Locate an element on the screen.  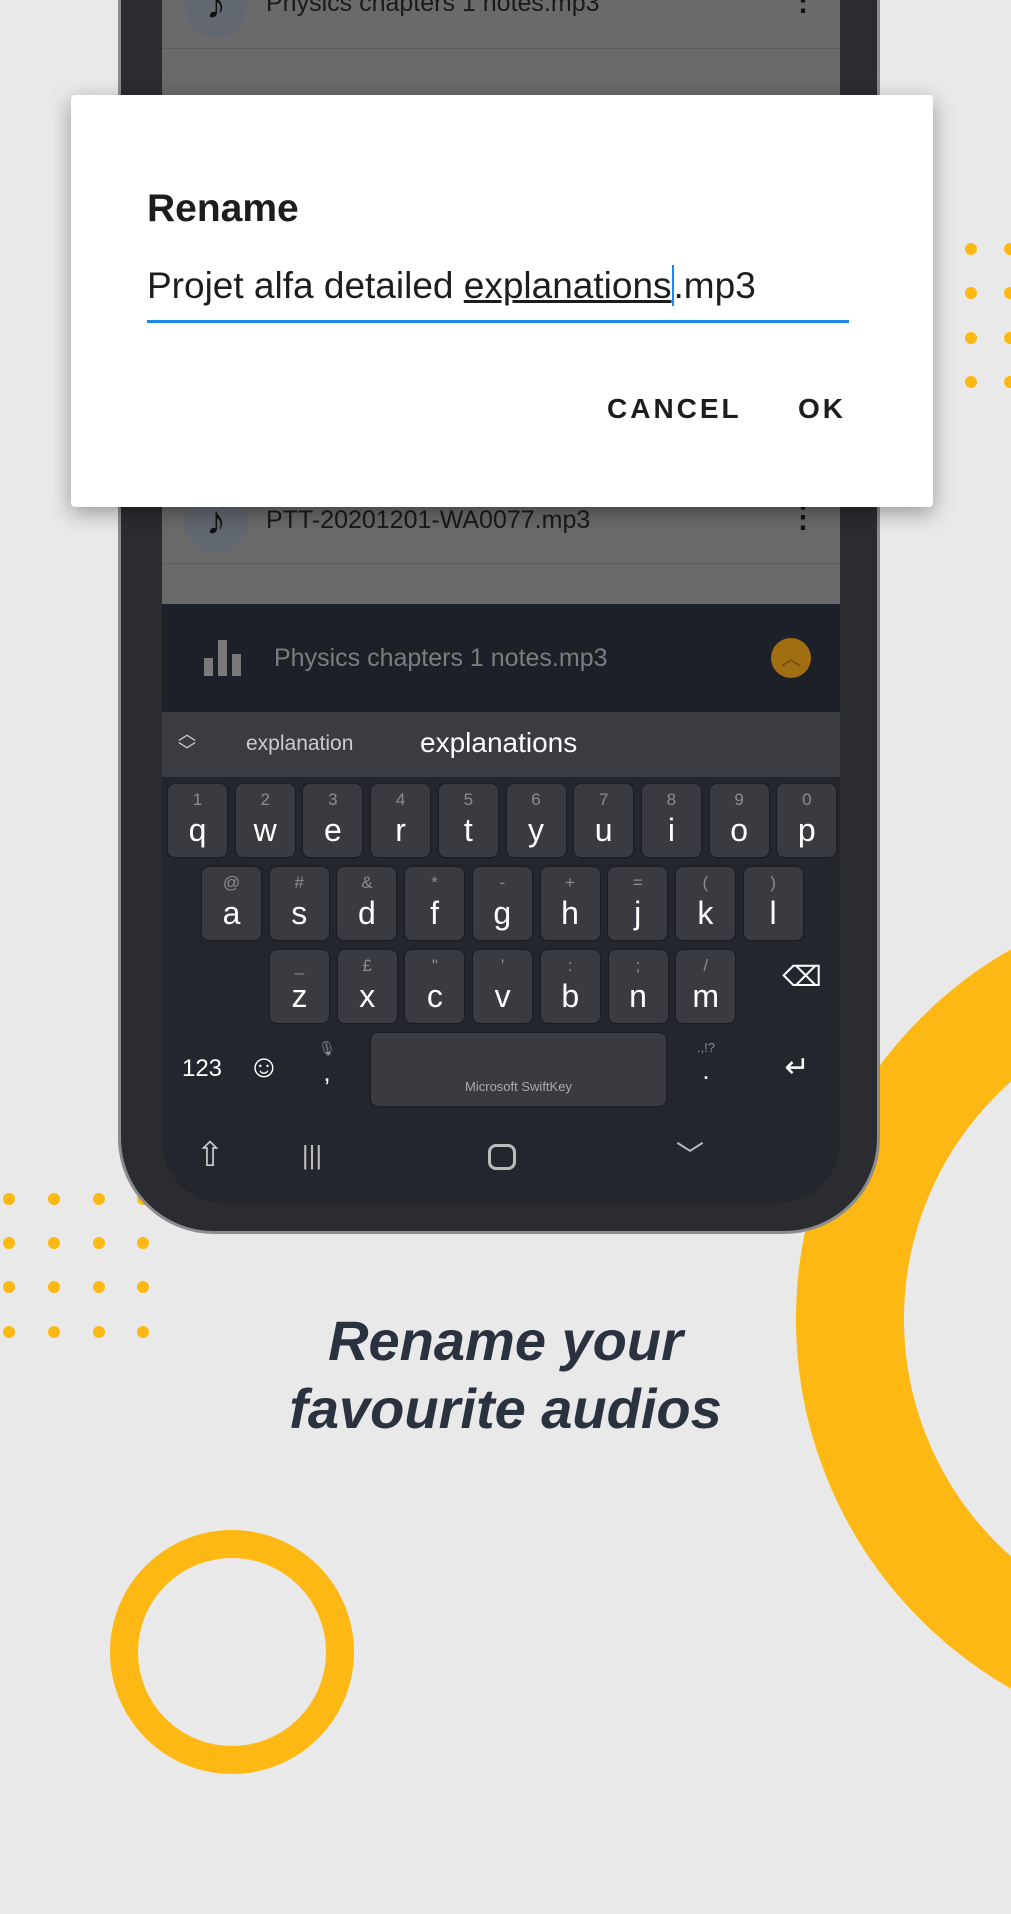
expand-toolbar-icon: ︿ ﹀ is located at coordinates (187, 742).